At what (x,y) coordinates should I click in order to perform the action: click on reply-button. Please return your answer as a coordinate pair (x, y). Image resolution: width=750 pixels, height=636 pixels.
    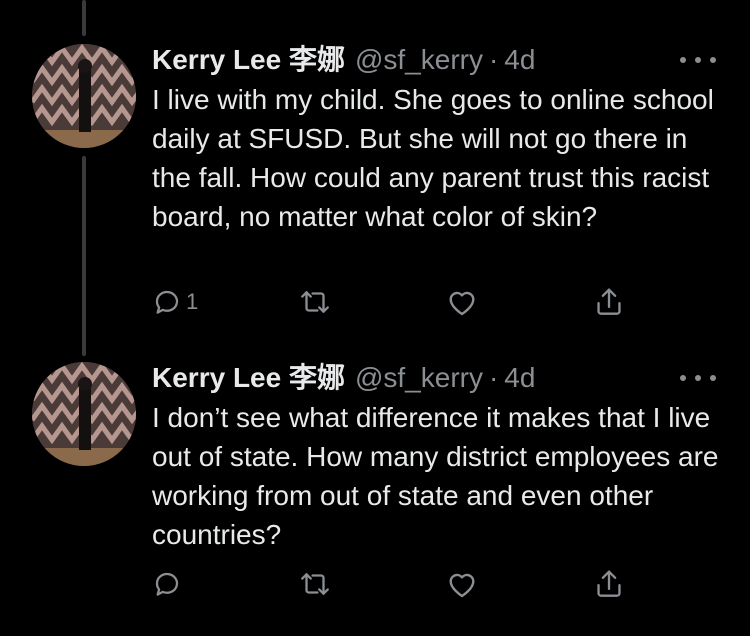
    Looking at the image, I should click on (169, 584).